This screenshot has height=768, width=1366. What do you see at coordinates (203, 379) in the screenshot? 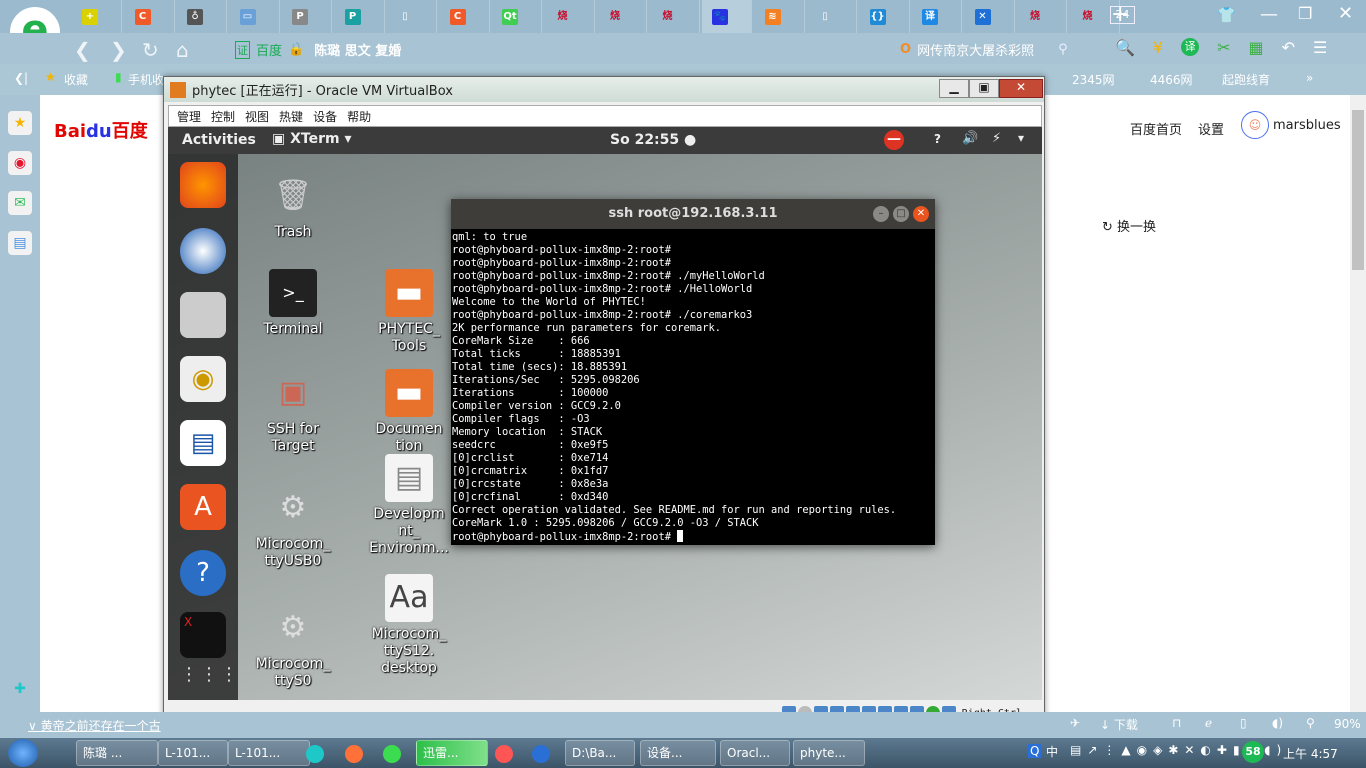
I see `rhythmbox-icon: ◉` at bounding box center [203, 379].